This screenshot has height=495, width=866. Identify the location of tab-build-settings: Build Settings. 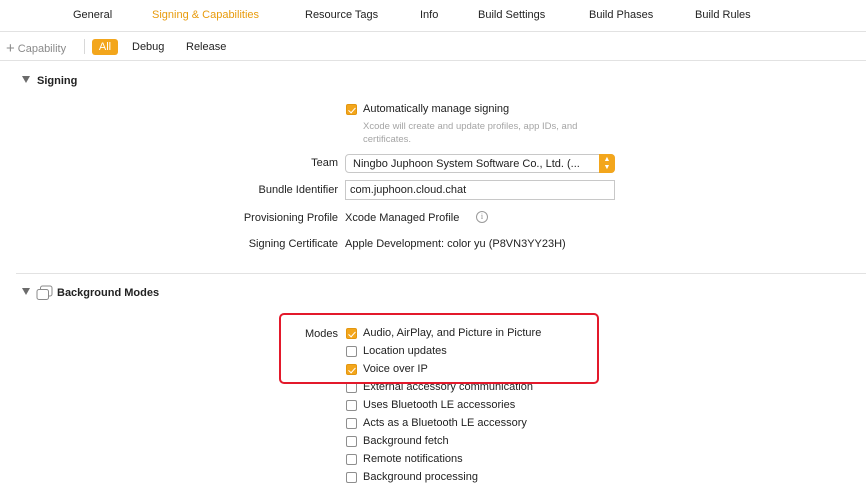
(511, 15).